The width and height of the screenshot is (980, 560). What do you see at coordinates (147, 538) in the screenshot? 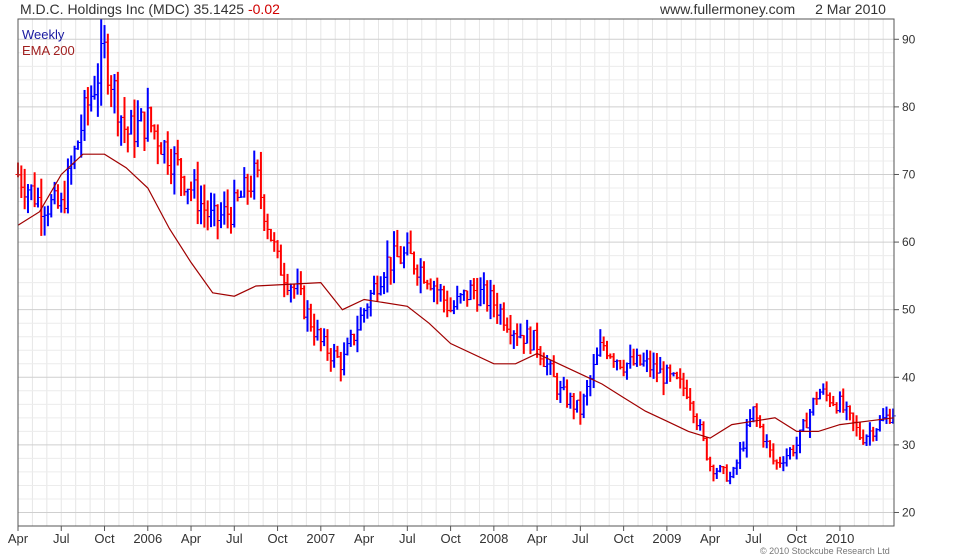
I see `x-tick-label: 2006` at bounding box center [147, 538].